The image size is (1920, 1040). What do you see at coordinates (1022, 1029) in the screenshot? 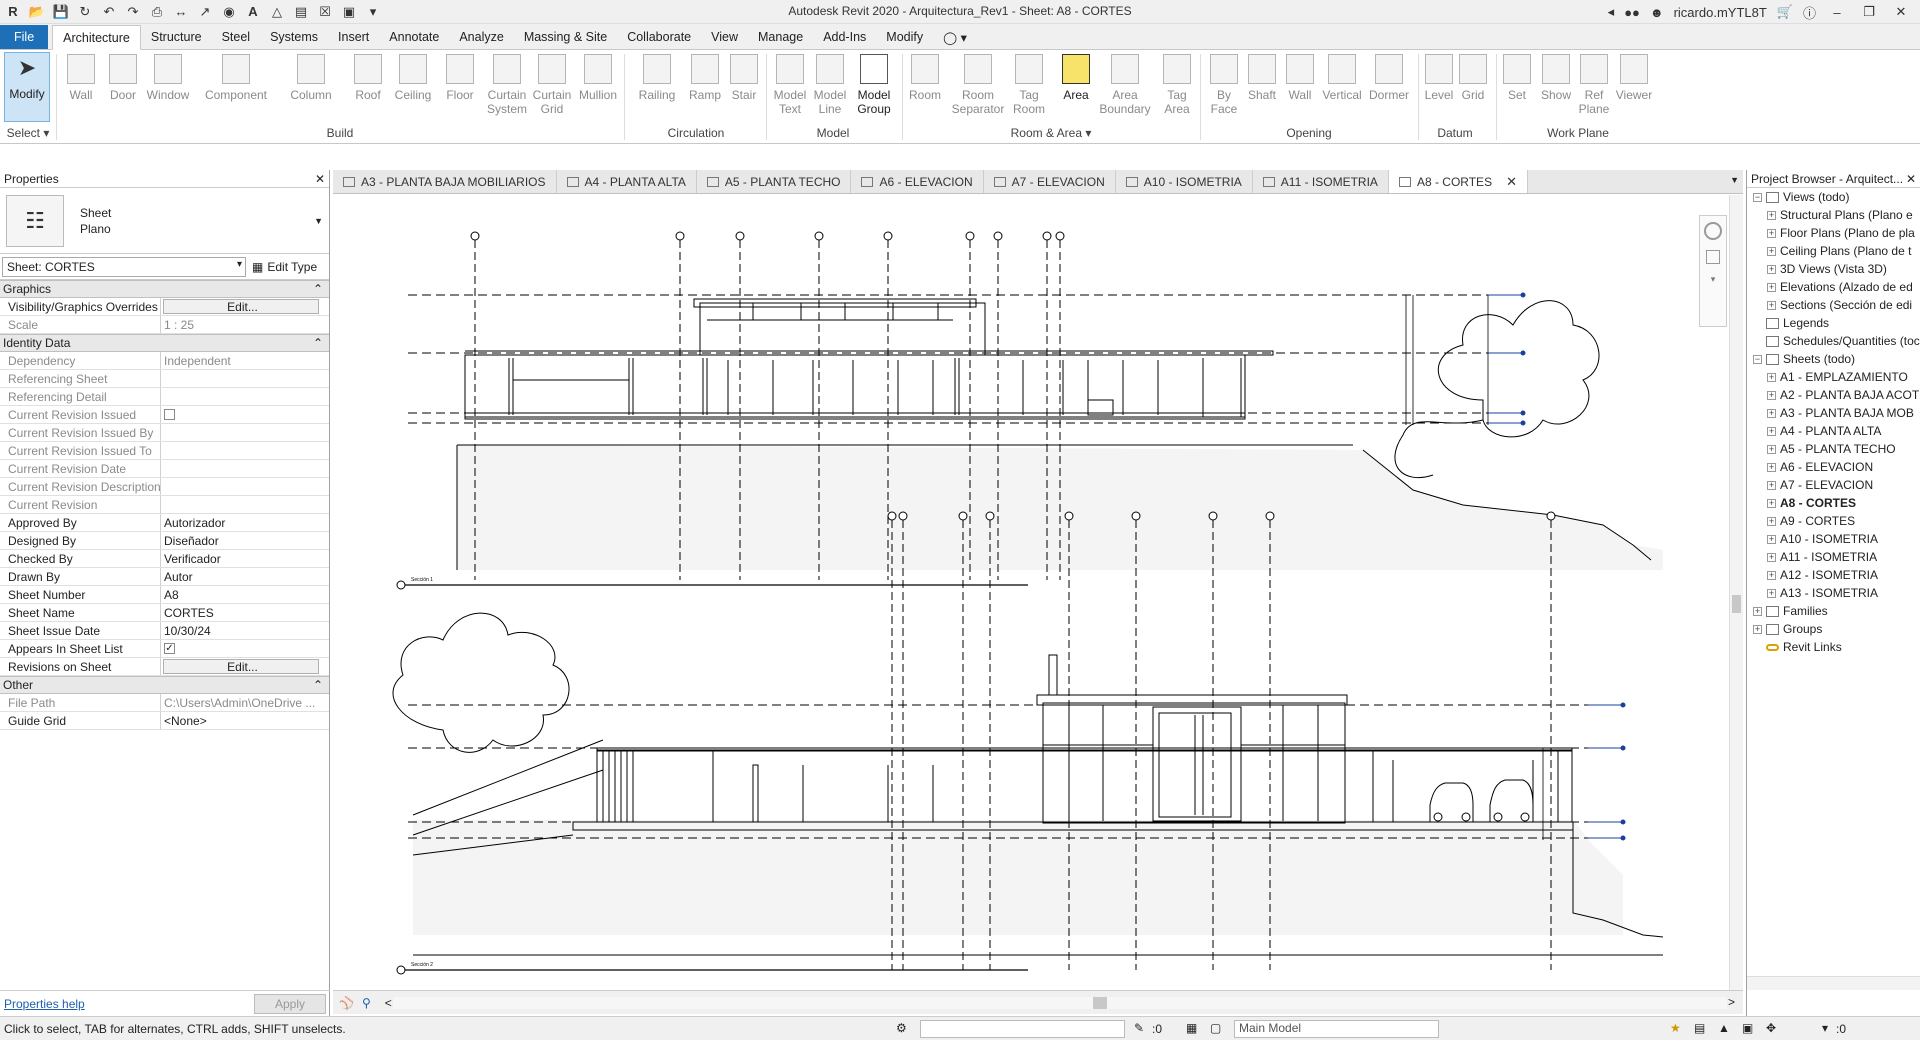
I see `workset-dropdown` at bounding box center [1022, 1029].